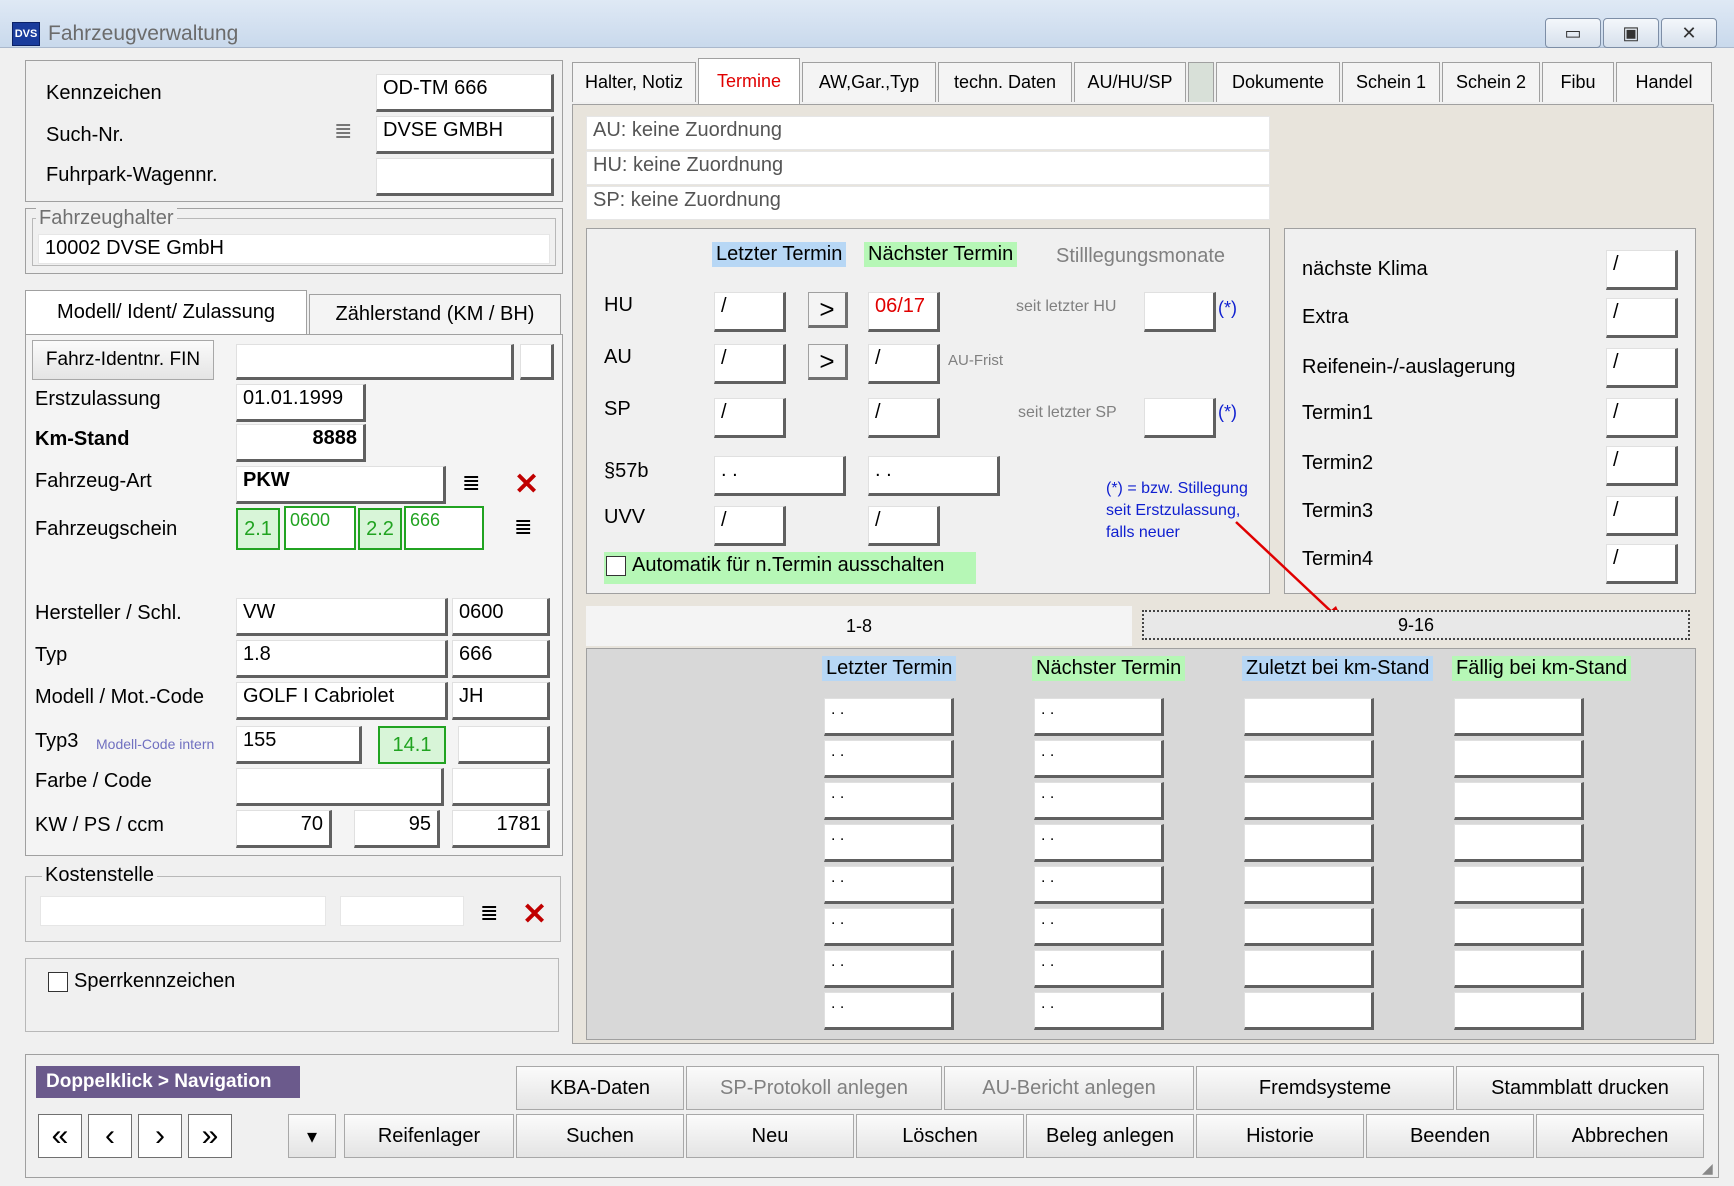  What do you see at coordinates (828, 310) in the screenshot?
I see `hu-transfer-button: >` at bounding box center [828, 310].